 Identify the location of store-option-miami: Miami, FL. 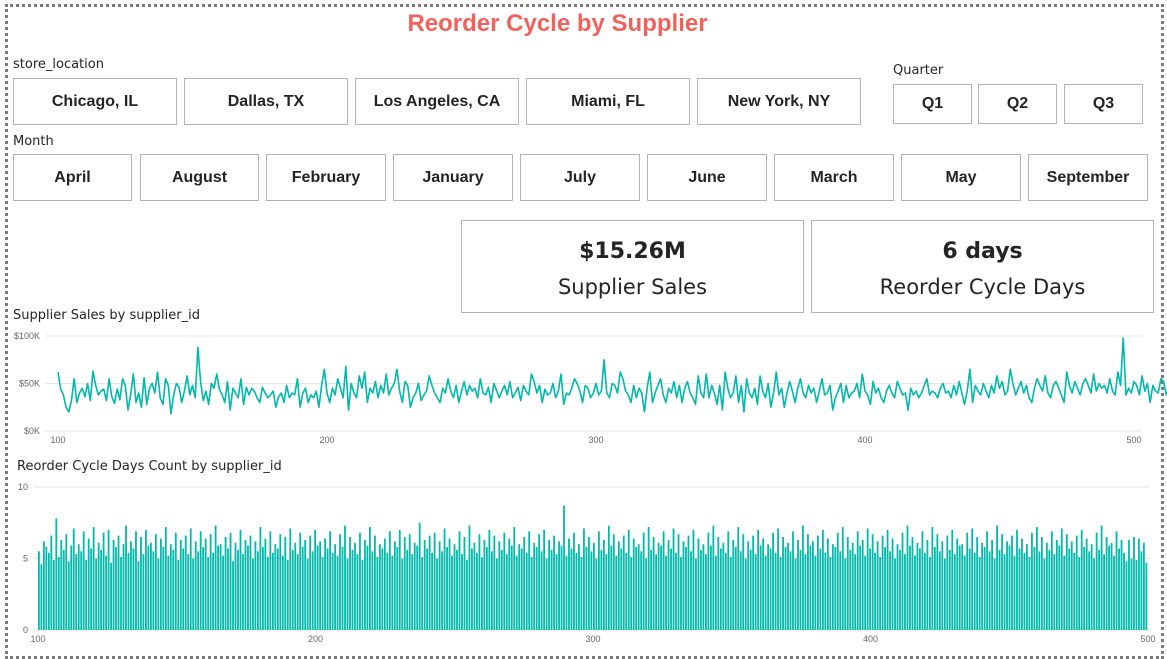
(608, 101).